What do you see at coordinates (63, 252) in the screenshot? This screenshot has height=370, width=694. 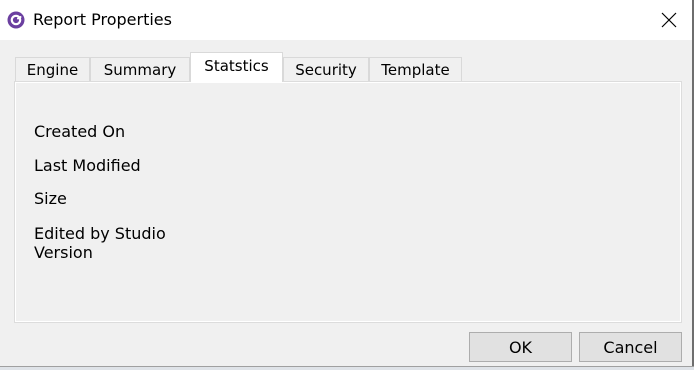 I see `edited-by-studio-line2: Version` at bounding box center [63, 252].